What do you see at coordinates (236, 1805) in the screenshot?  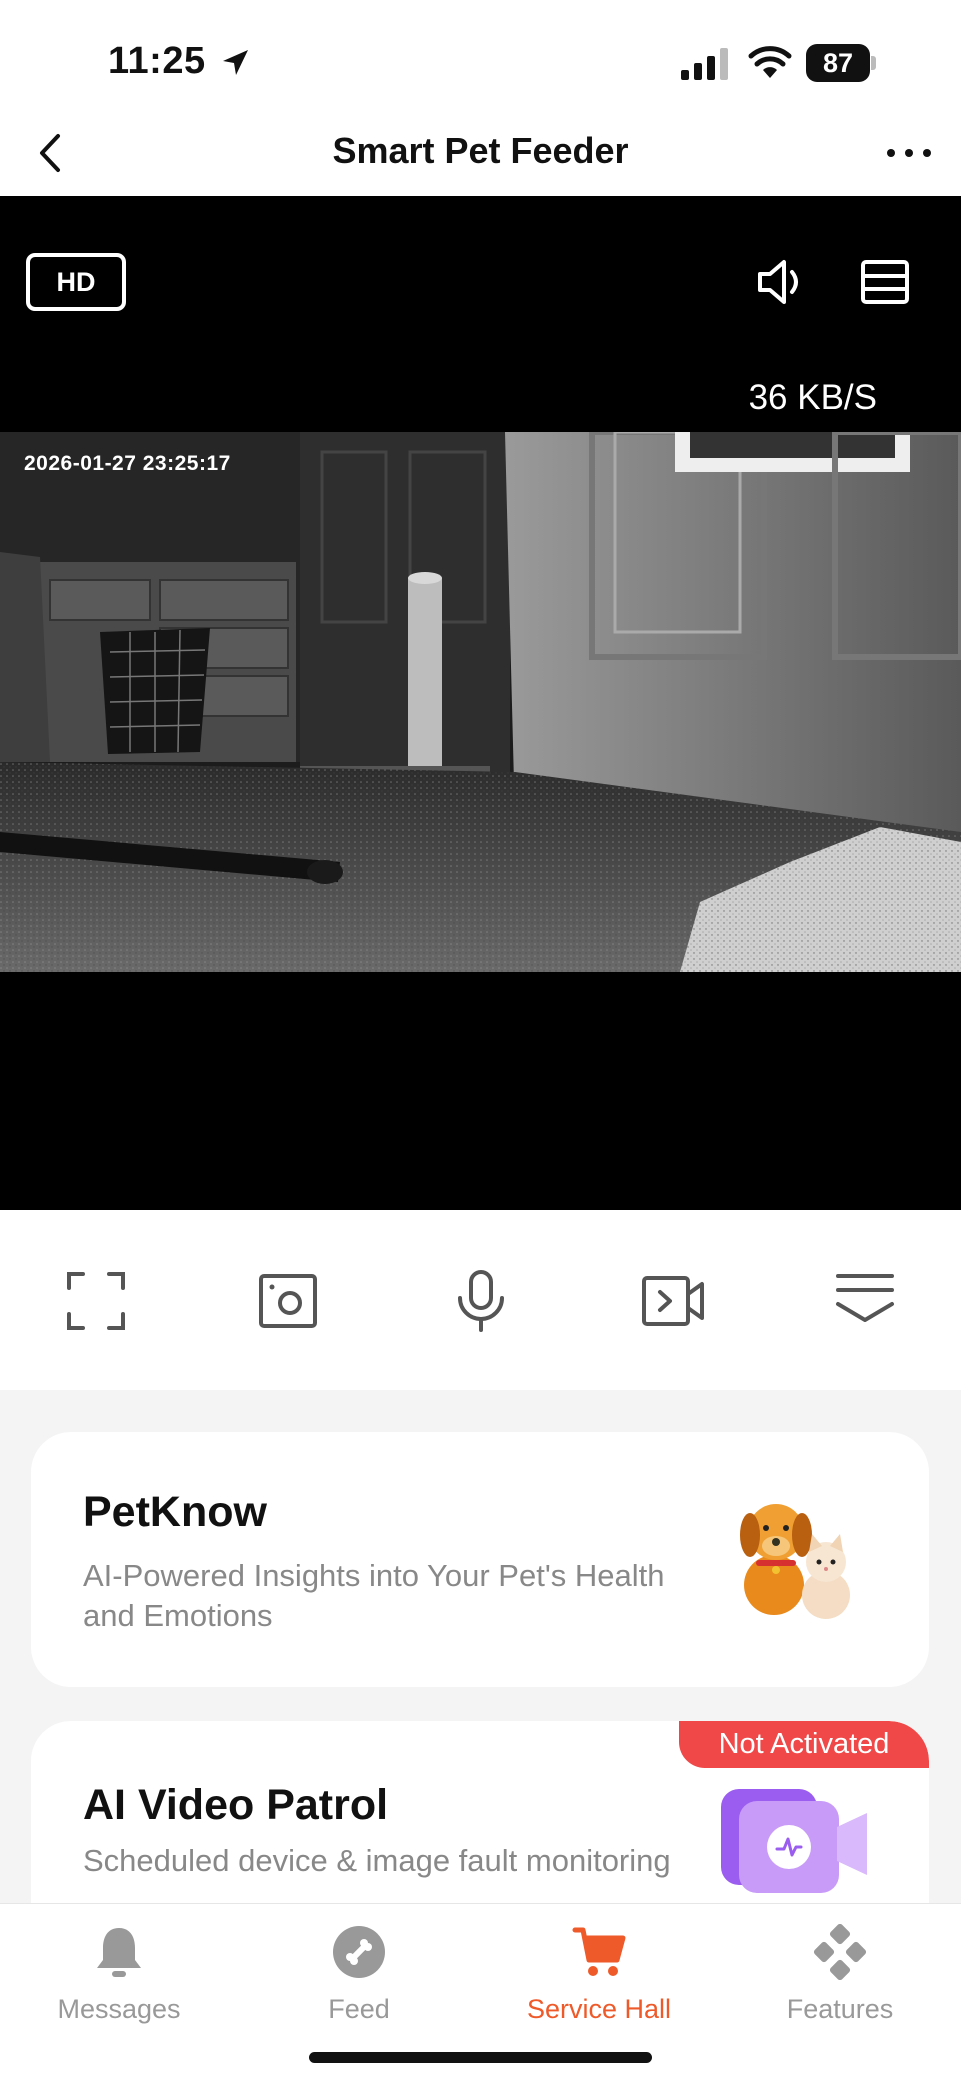 I see `patrol-title: AI Video Patrol` at bounding box center [236, 1805].